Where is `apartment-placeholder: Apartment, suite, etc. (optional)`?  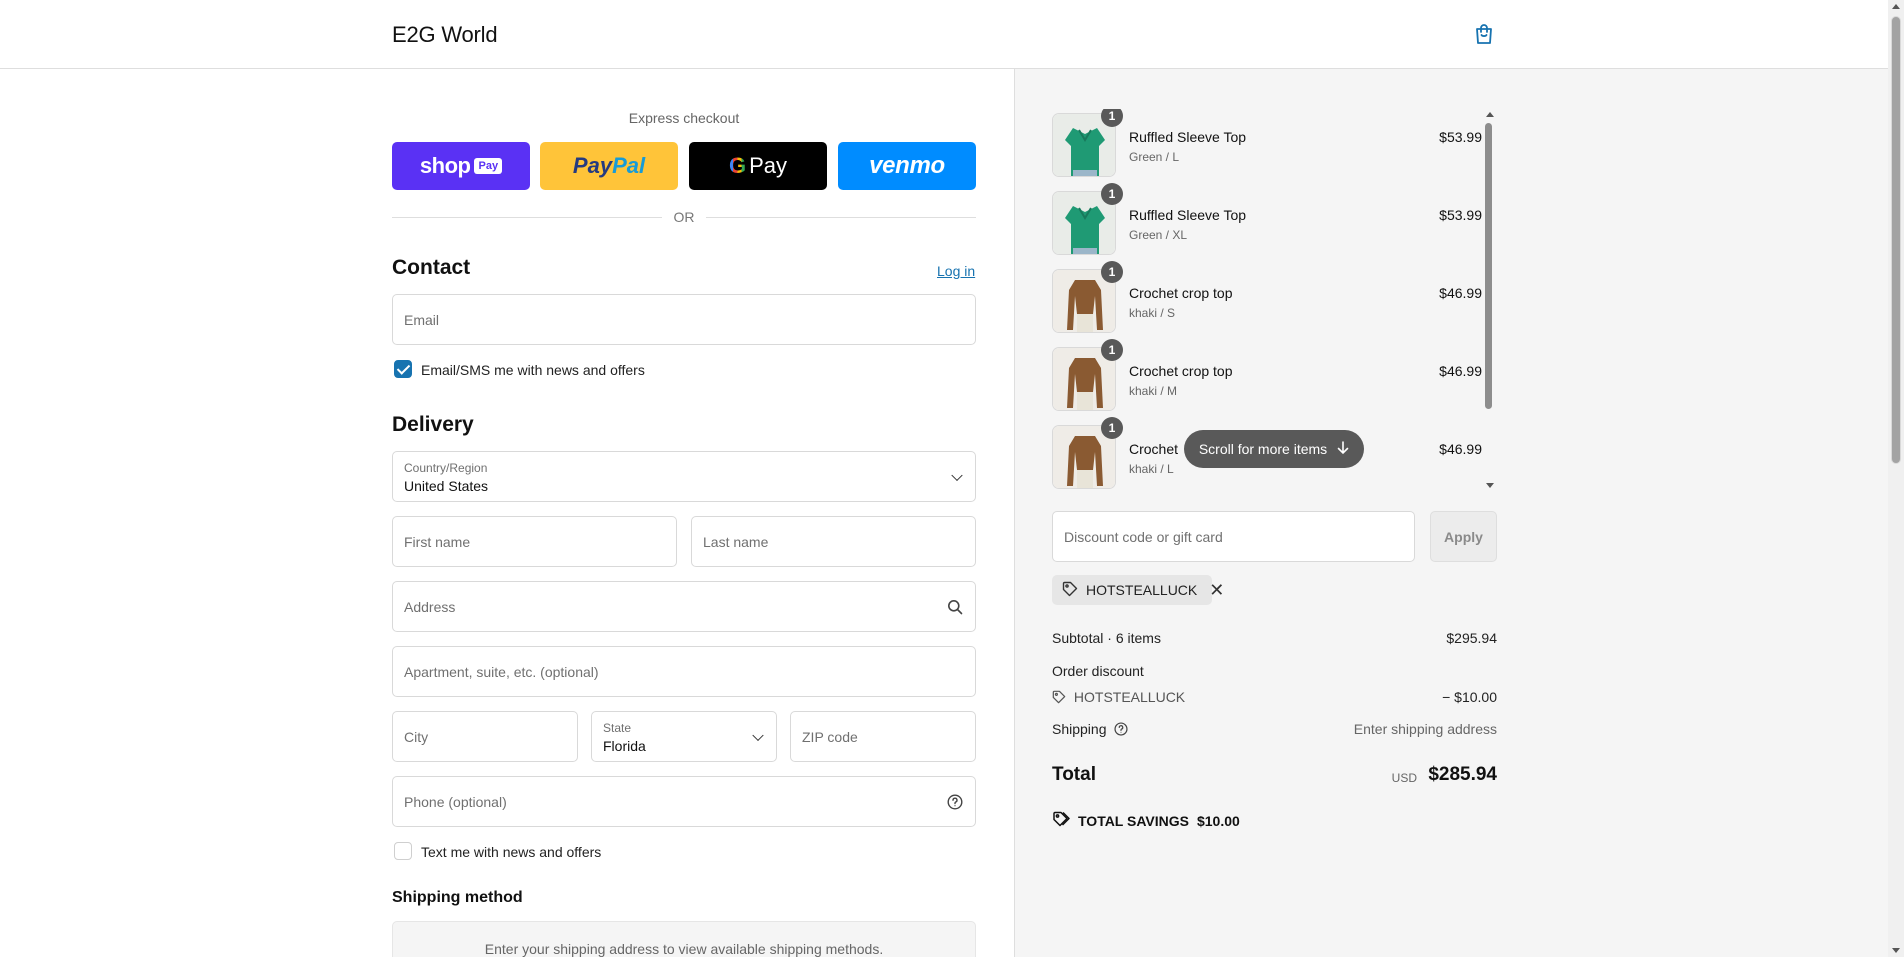 apartment-placeholder: Apartment, suite, etc. (optional) is located at coordinates (501, 671).